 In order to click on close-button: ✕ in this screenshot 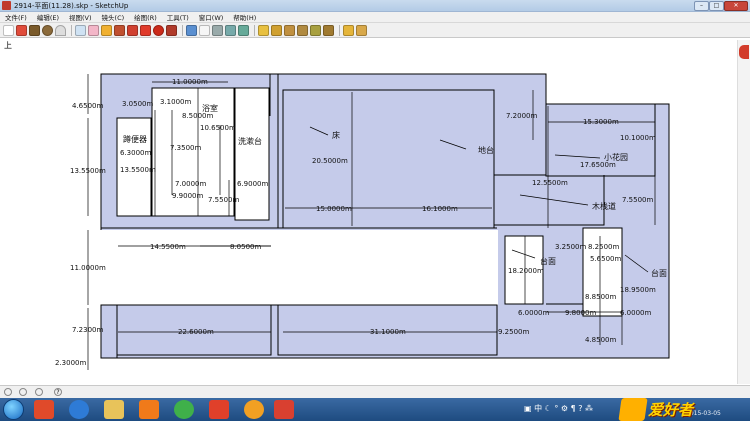, I will do `click(736, 6)`.